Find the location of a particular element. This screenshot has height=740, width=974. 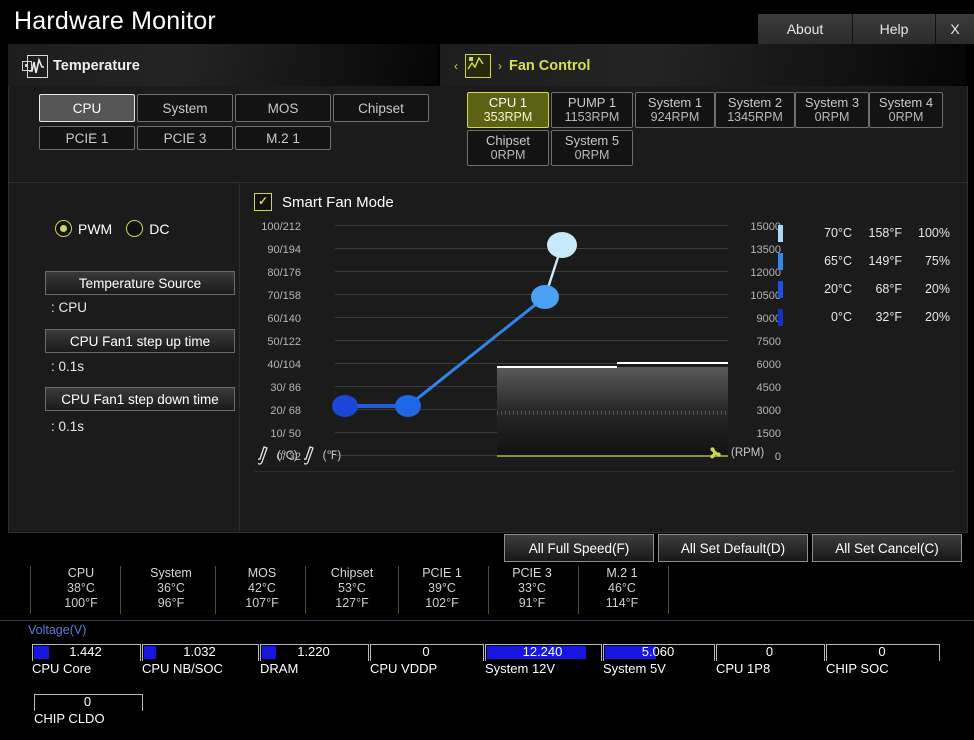

temp-source-m21: M.2 1 is located at coordinates (283, 138).